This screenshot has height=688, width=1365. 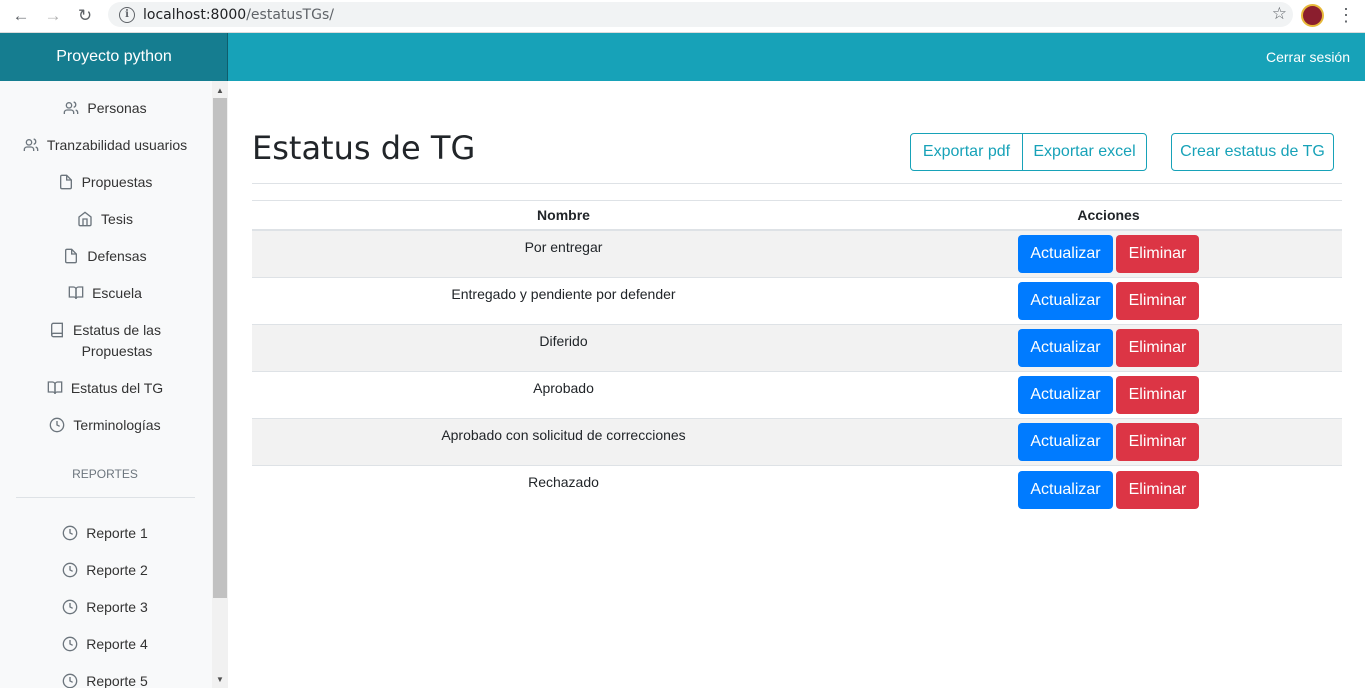 I want to click on sidebar-item-label: Terminologías, so click(x=117, y=425).